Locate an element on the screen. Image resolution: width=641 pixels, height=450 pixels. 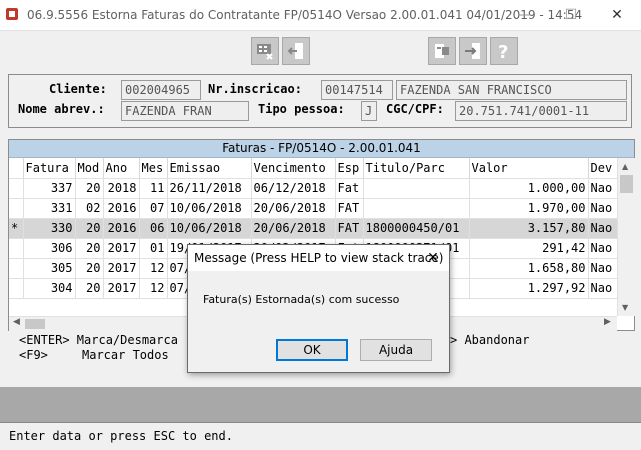
cell-ano: 2018 is located at coordinates (121, 188).